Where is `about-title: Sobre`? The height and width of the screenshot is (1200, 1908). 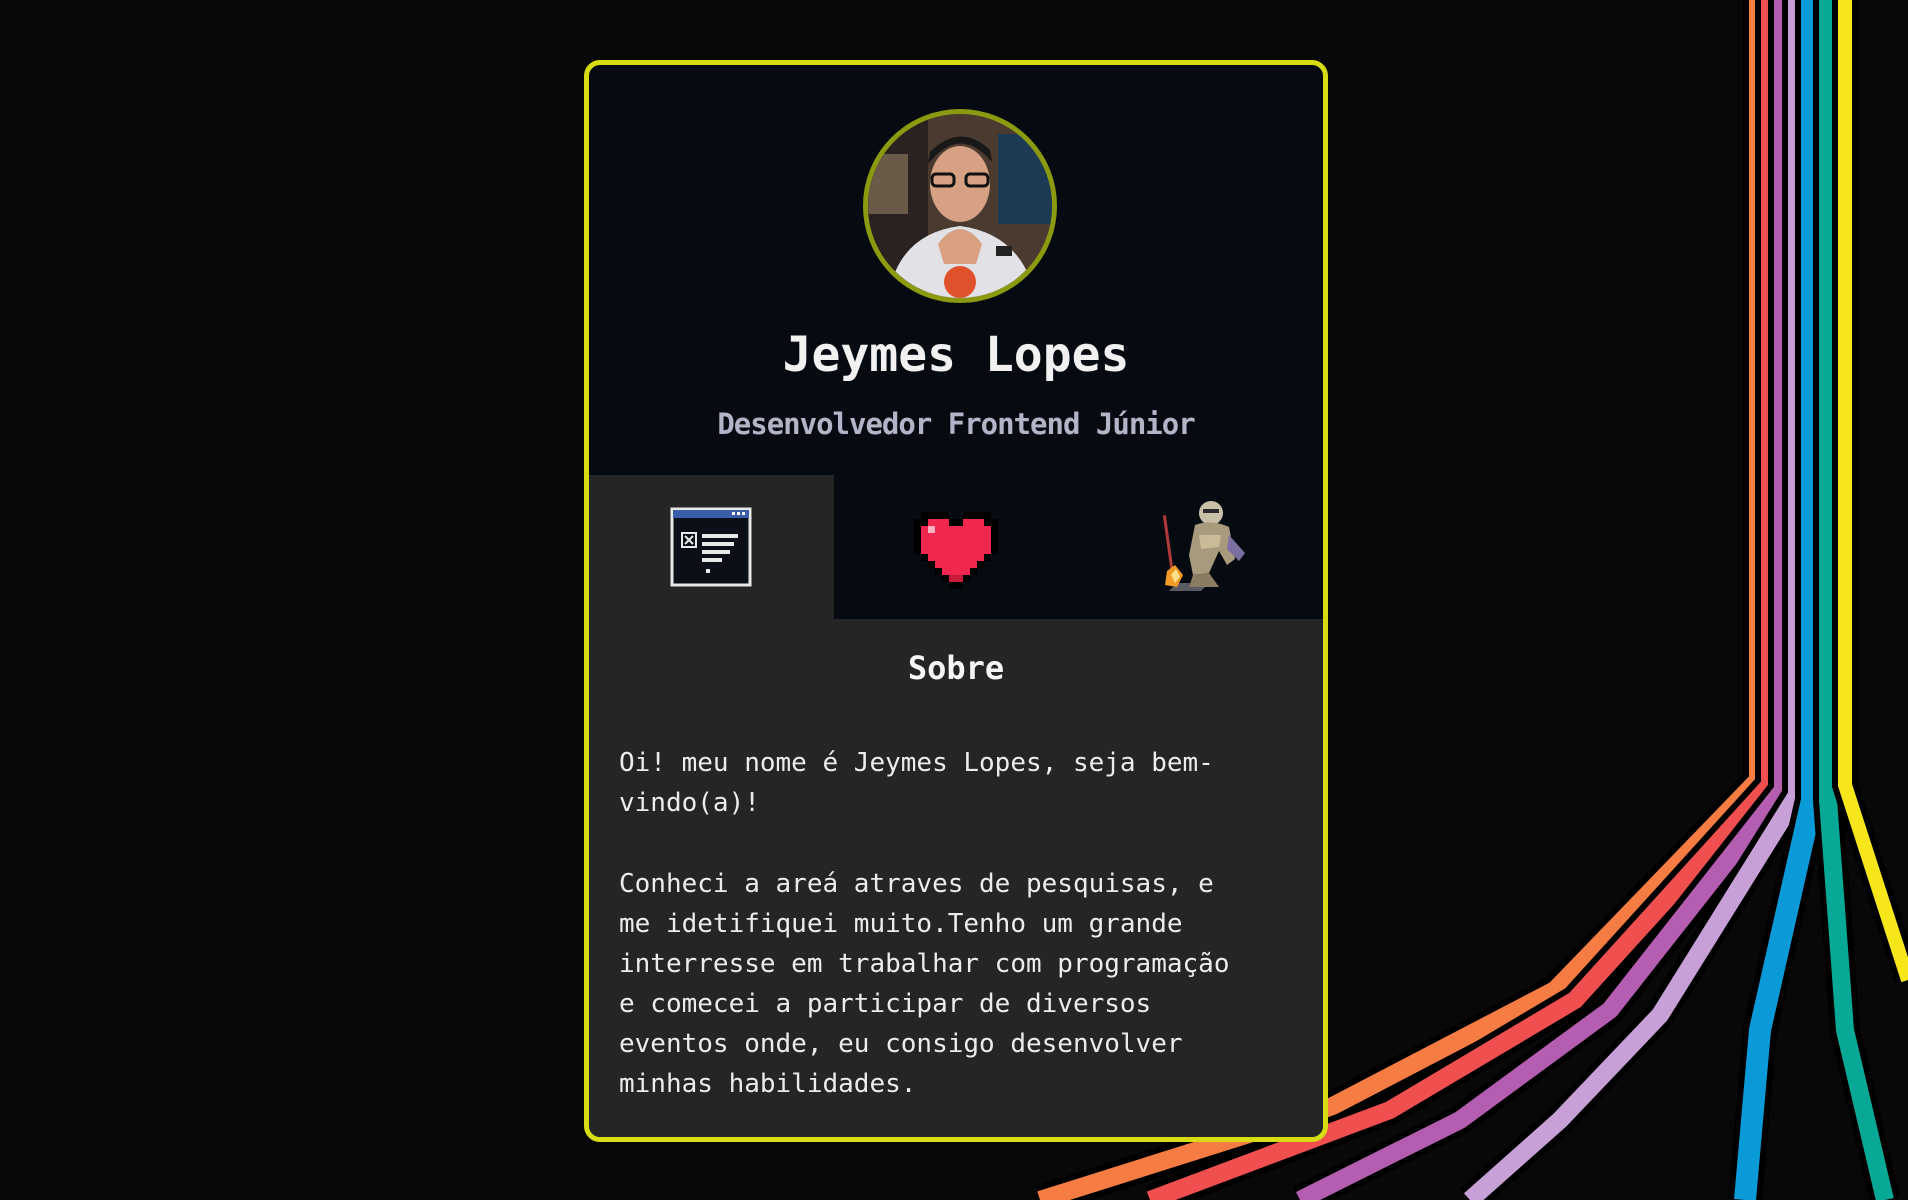 about-title: Sobre is located at coordinates (956, 668).